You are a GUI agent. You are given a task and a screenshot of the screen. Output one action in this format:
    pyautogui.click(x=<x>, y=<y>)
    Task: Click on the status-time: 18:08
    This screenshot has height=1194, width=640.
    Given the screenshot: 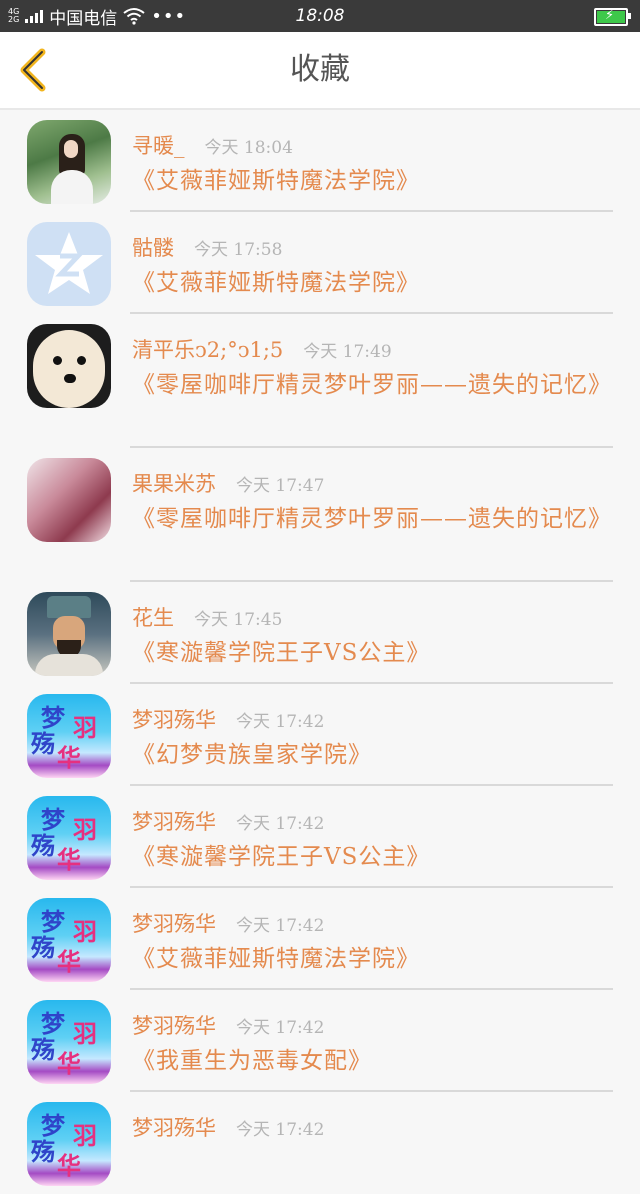 What is the action you would take?
    pyautogui.click(x=320, y=16)
    